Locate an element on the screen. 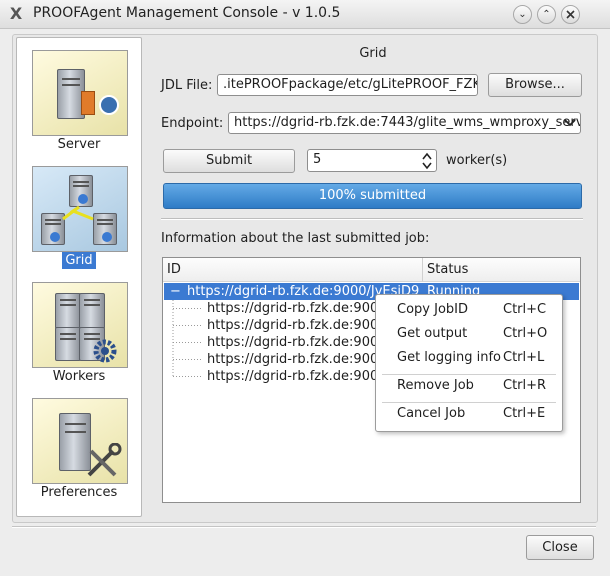 The width and height of the screenshot is (610, 576). jdl-file-input: .itePROOFpackage/etc/gLitePROOF_FZK.jdl is located at coordinates (347, 85).